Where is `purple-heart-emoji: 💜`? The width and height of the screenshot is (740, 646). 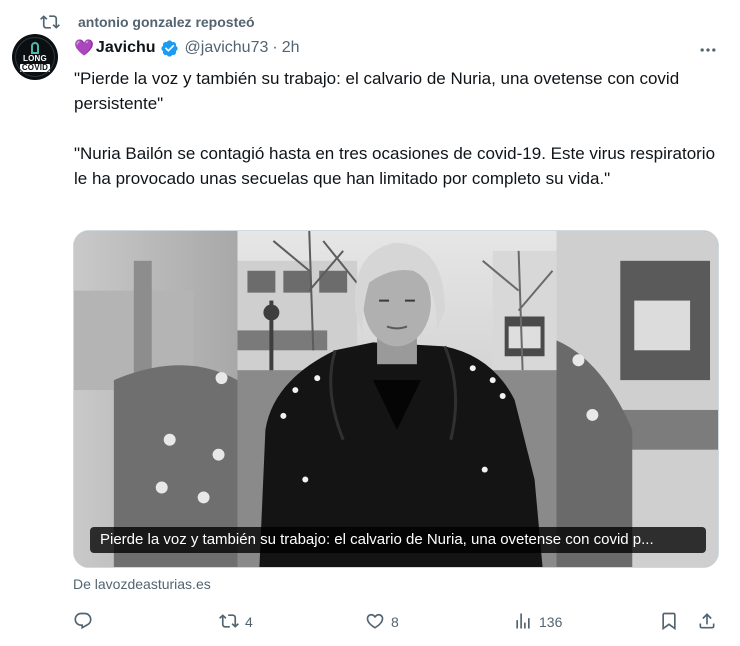
purple-heart-emoji: 💜 is located at coordinates (84, 48).